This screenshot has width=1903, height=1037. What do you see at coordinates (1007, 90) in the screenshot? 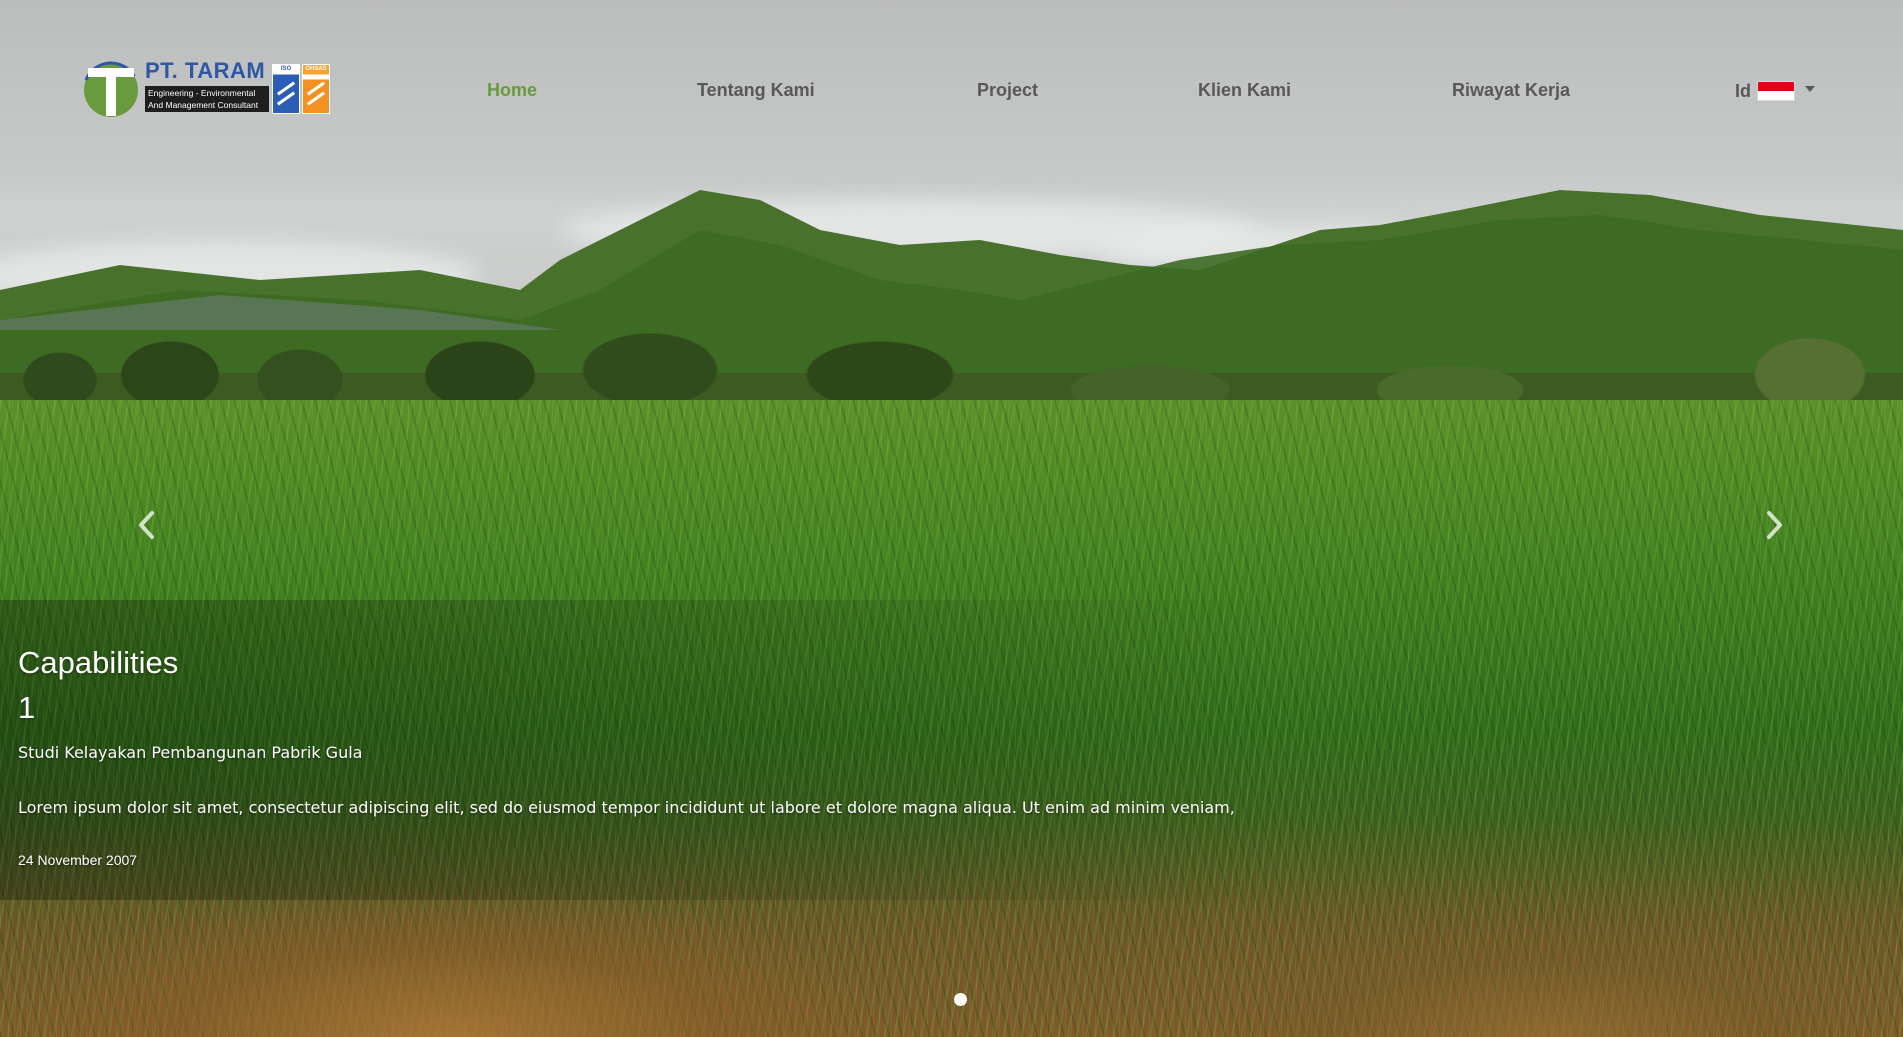
I see `nav-project: Project` at bounding box center [1007, 90].